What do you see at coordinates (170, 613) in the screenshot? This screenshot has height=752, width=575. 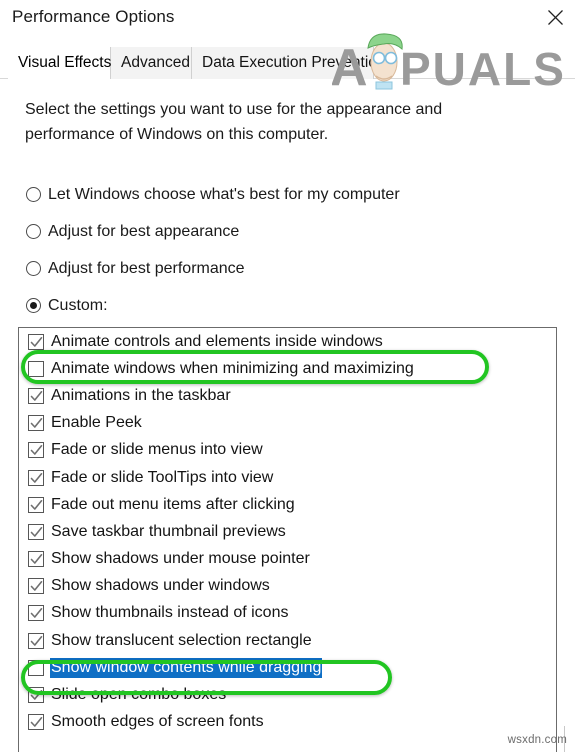 I see `list-item-label: Show thumbnails instead of icons` at bounding box center [170, 613].